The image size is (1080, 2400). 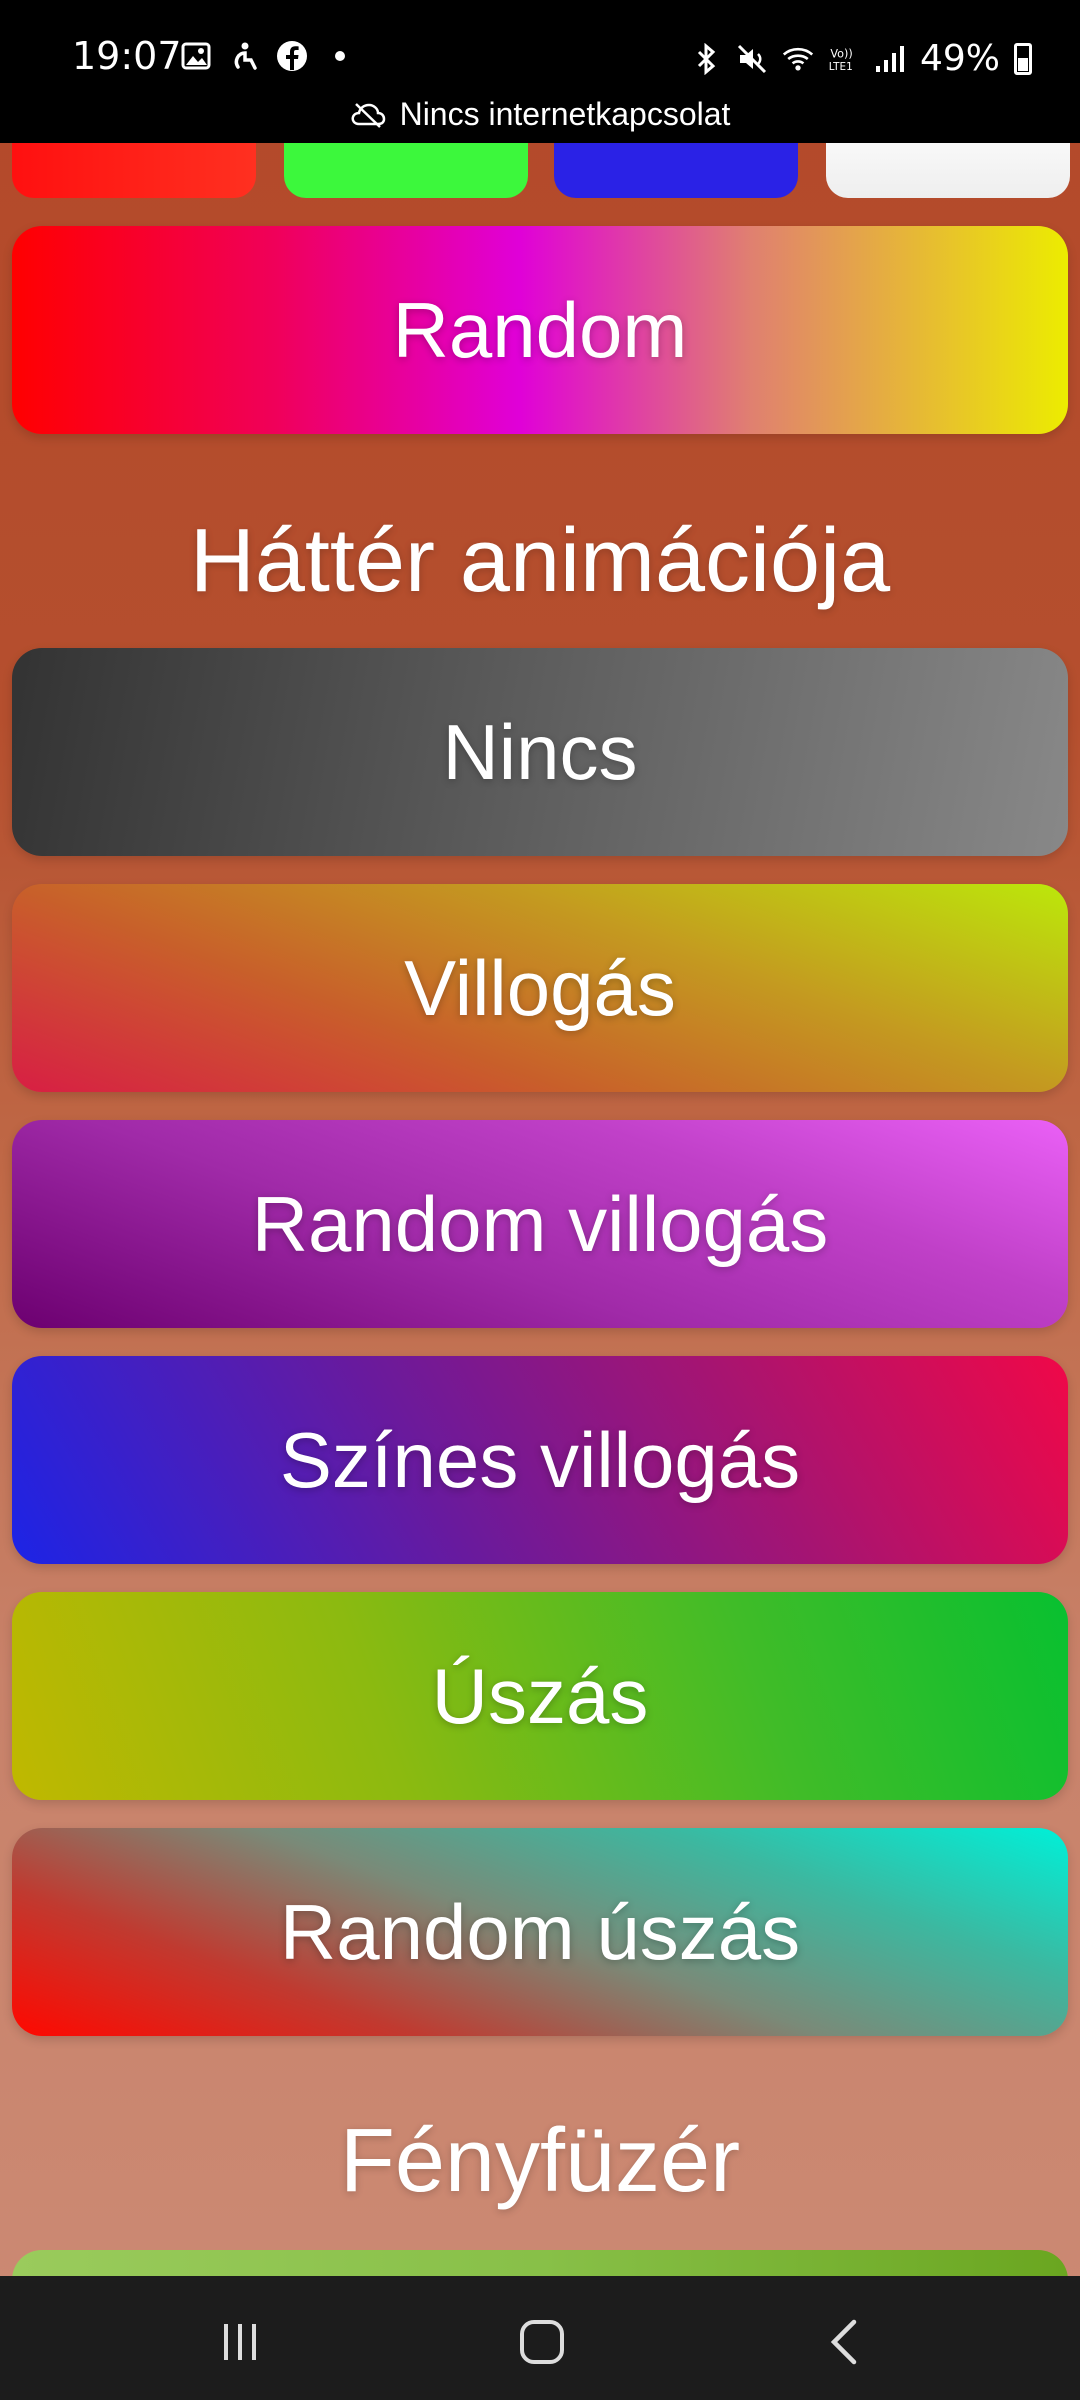 I want to click on animation-float-button: Úszás, so click(x=540, y=1696).